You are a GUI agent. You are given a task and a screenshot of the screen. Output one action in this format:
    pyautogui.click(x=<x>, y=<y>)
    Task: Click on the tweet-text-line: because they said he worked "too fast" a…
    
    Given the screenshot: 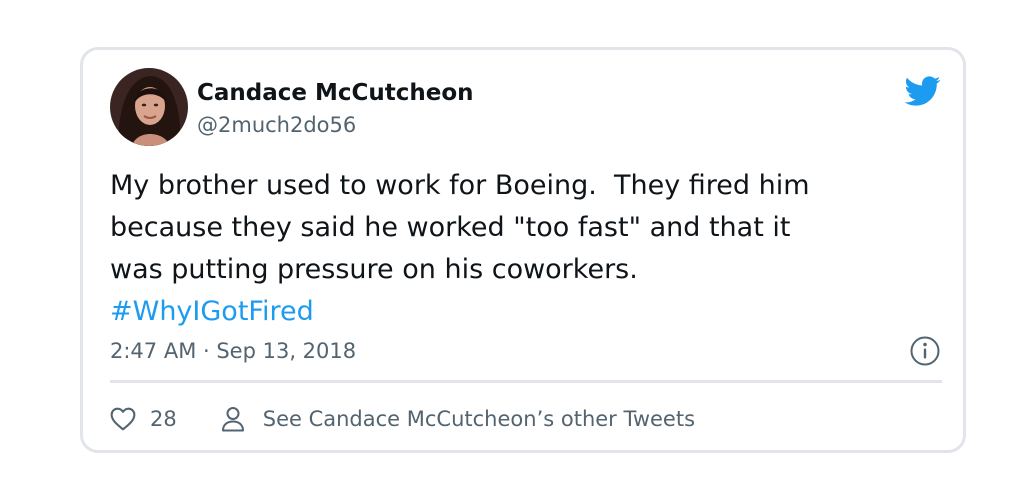 What is the action you would take?
    pyautogui.click(x=450, y=227)
    